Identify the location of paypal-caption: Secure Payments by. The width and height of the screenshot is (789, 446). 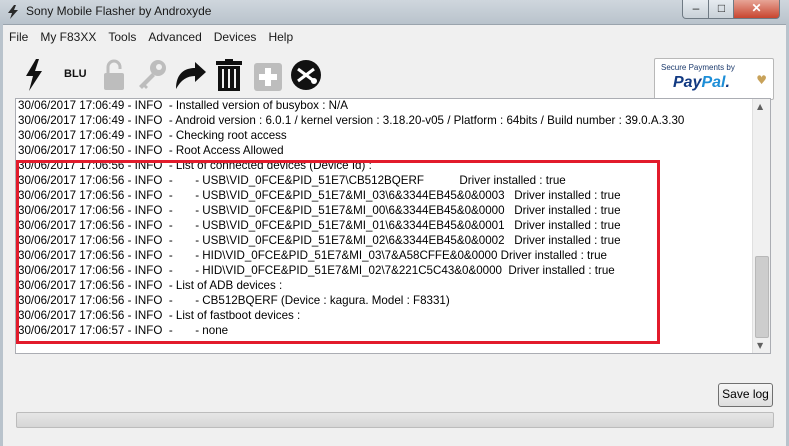
(698, 67).